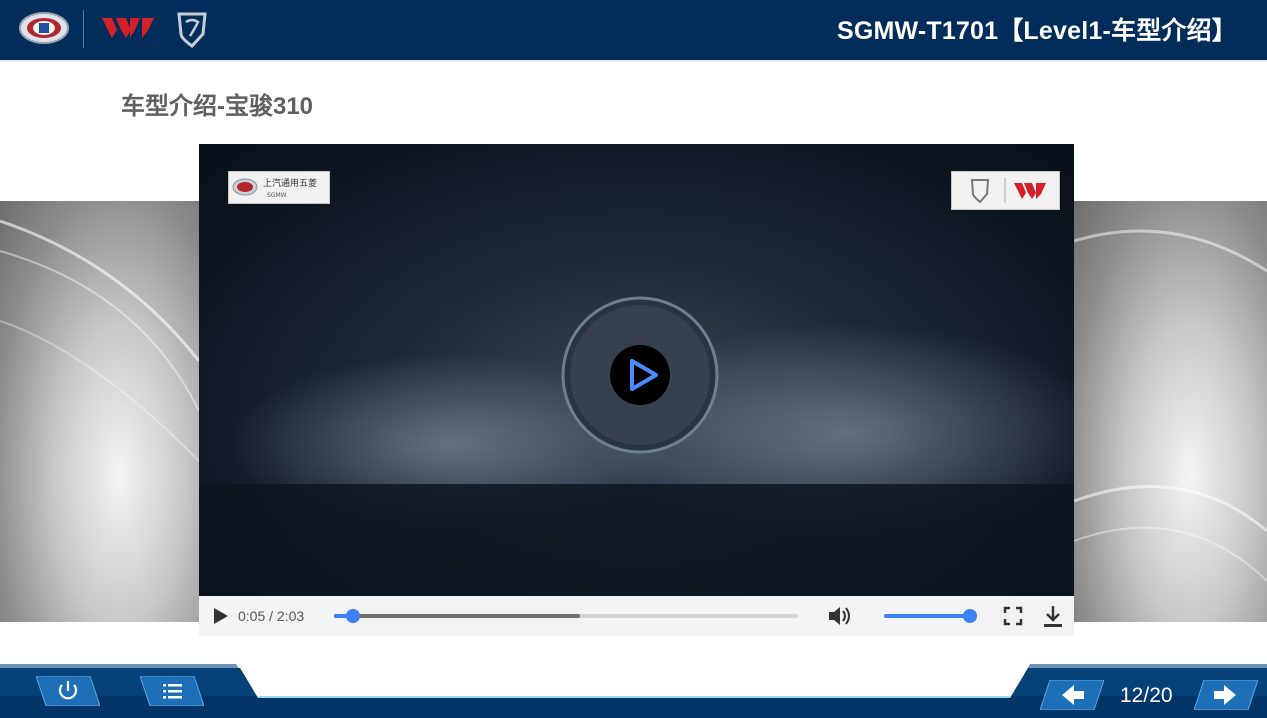  I want to click on video-watermark-sgmw: 上汽通用五菱 SGMW, so click(279, 187).